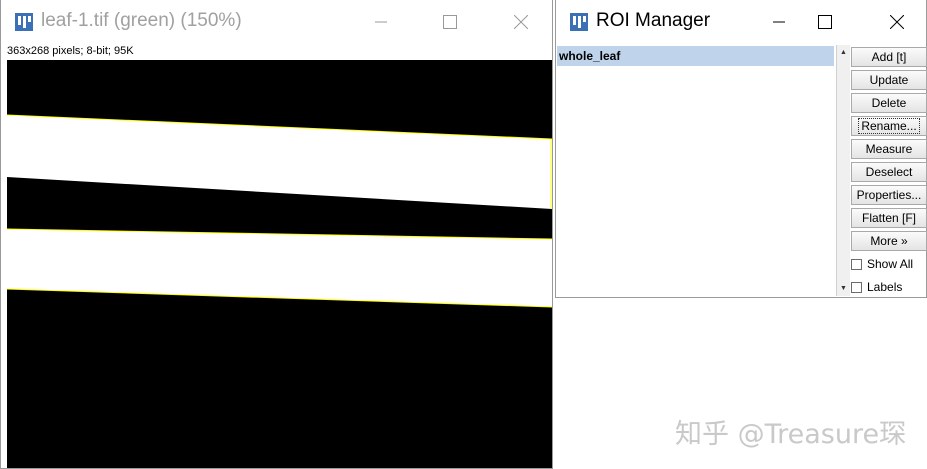 The height and width of the screenshot is (469, 927). I want to click on scroll-down-icon: ▼, so click(843, 288).